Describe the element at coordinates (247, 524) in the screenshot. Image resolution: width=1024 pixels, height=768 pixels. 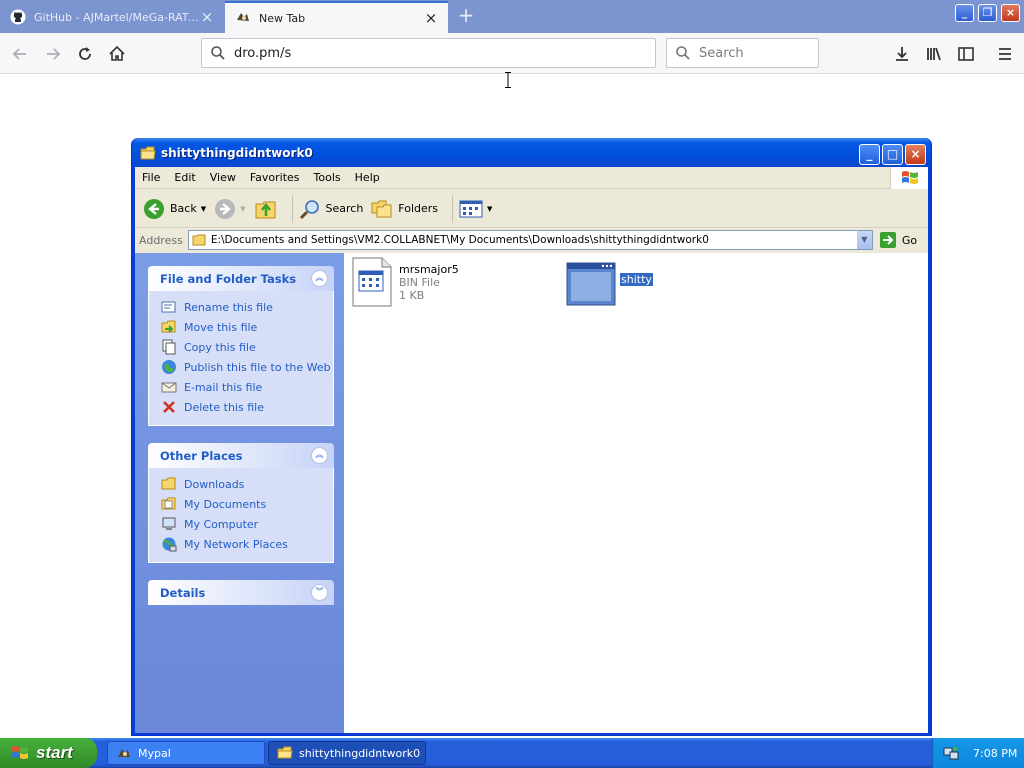
I see `place-my-computer: My Computer` at that location.